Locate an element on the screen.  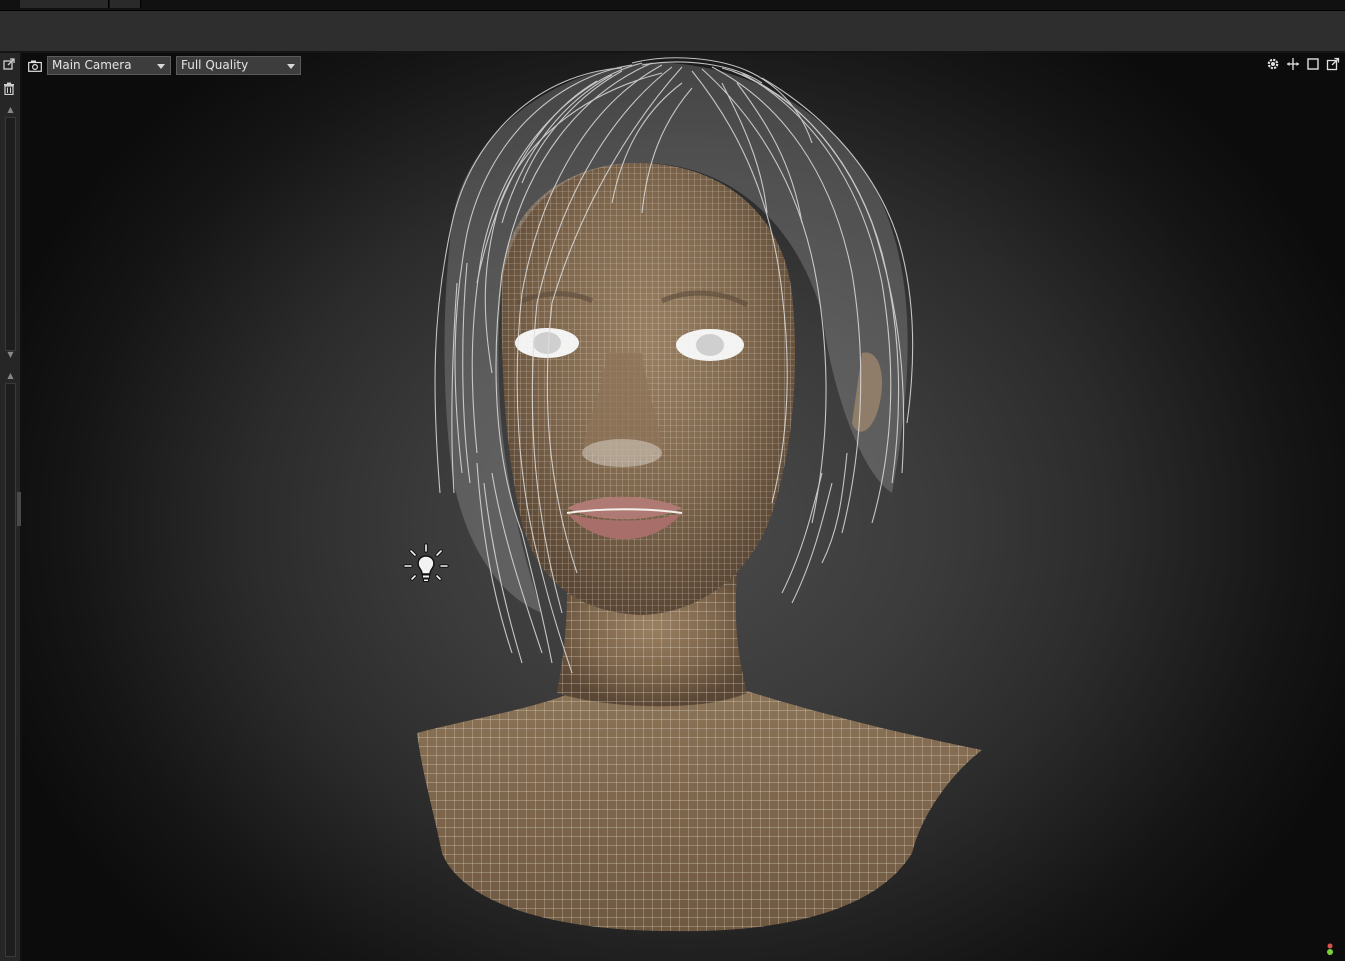
camera-select: Main Camera is located at coordinates (109, 65).